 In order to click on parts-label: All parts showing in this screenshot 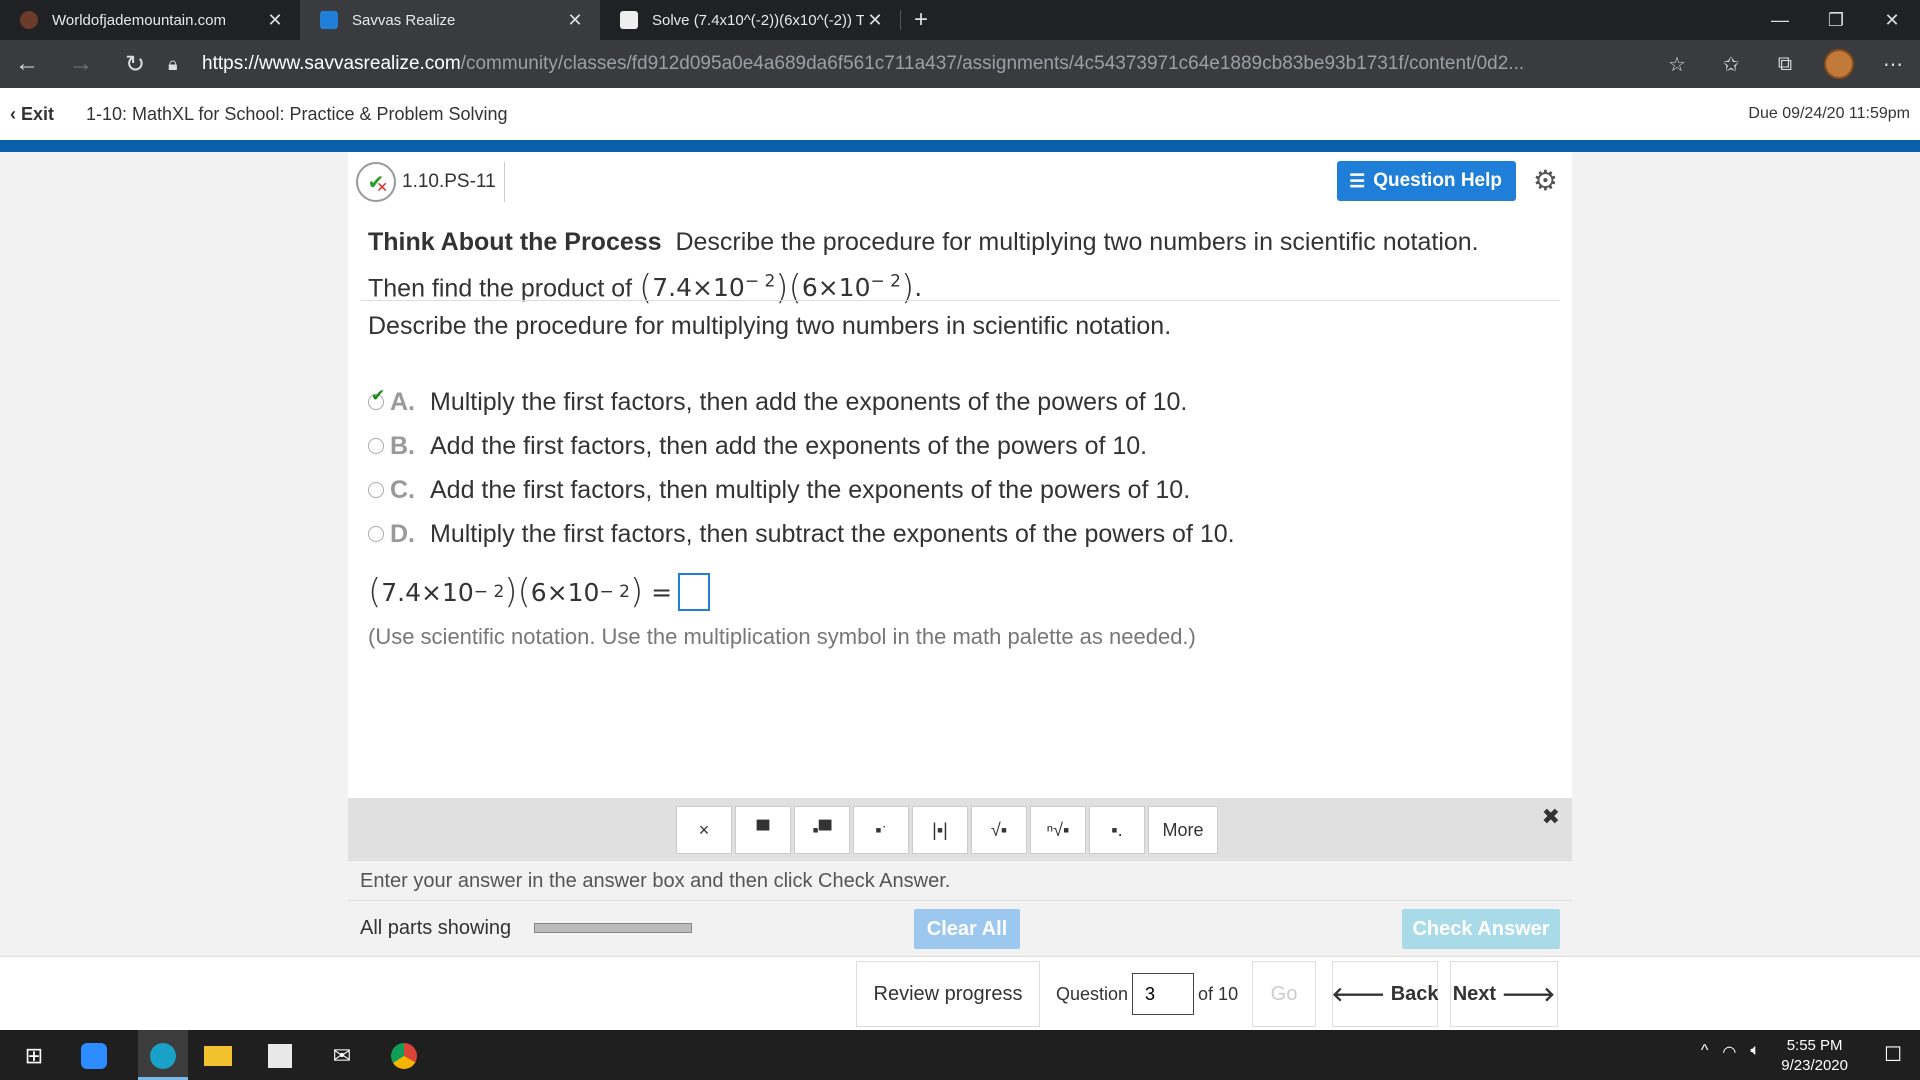, I will do `click(436, 928)`.